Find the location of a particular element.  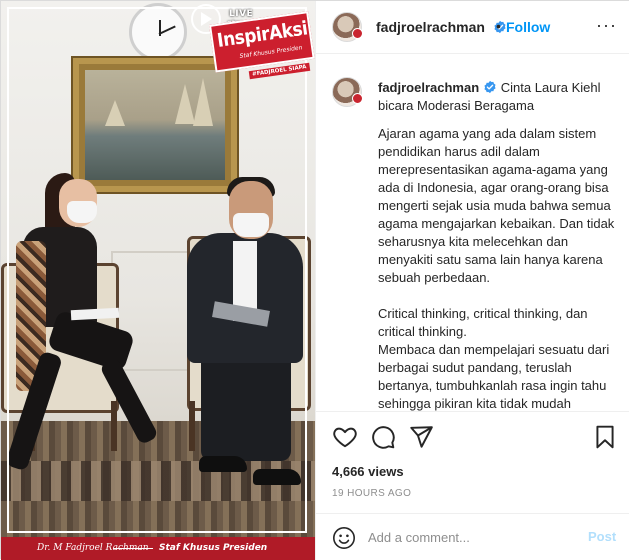

banner-title: Staf Khusus Presiden is located at coordinates (213, 548).